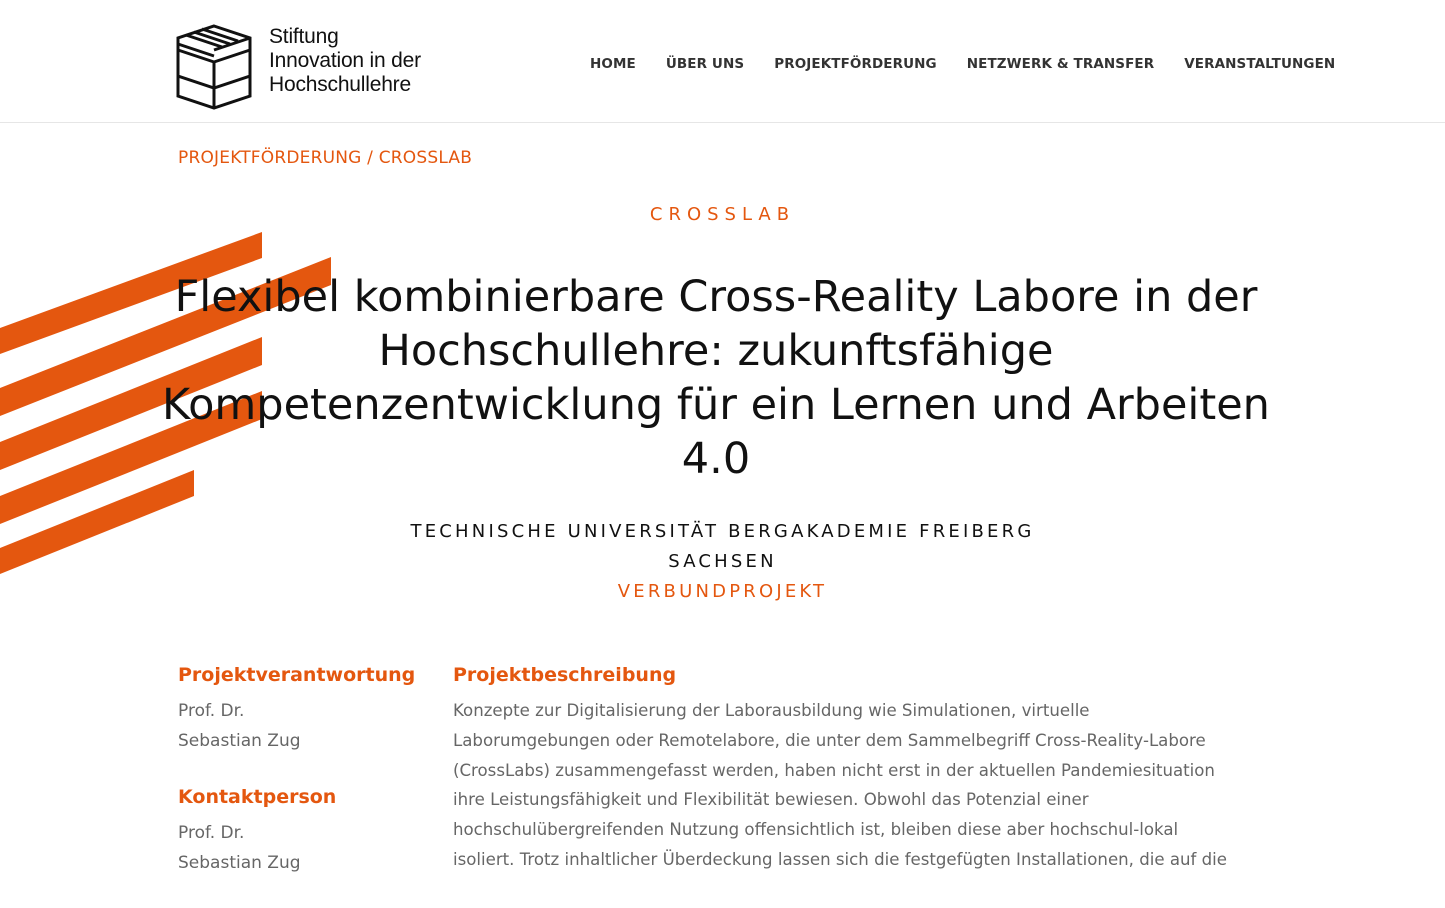  I want to click on nav-network-transfer: NETZWERK & TRANSFER, so click(1060, 64).